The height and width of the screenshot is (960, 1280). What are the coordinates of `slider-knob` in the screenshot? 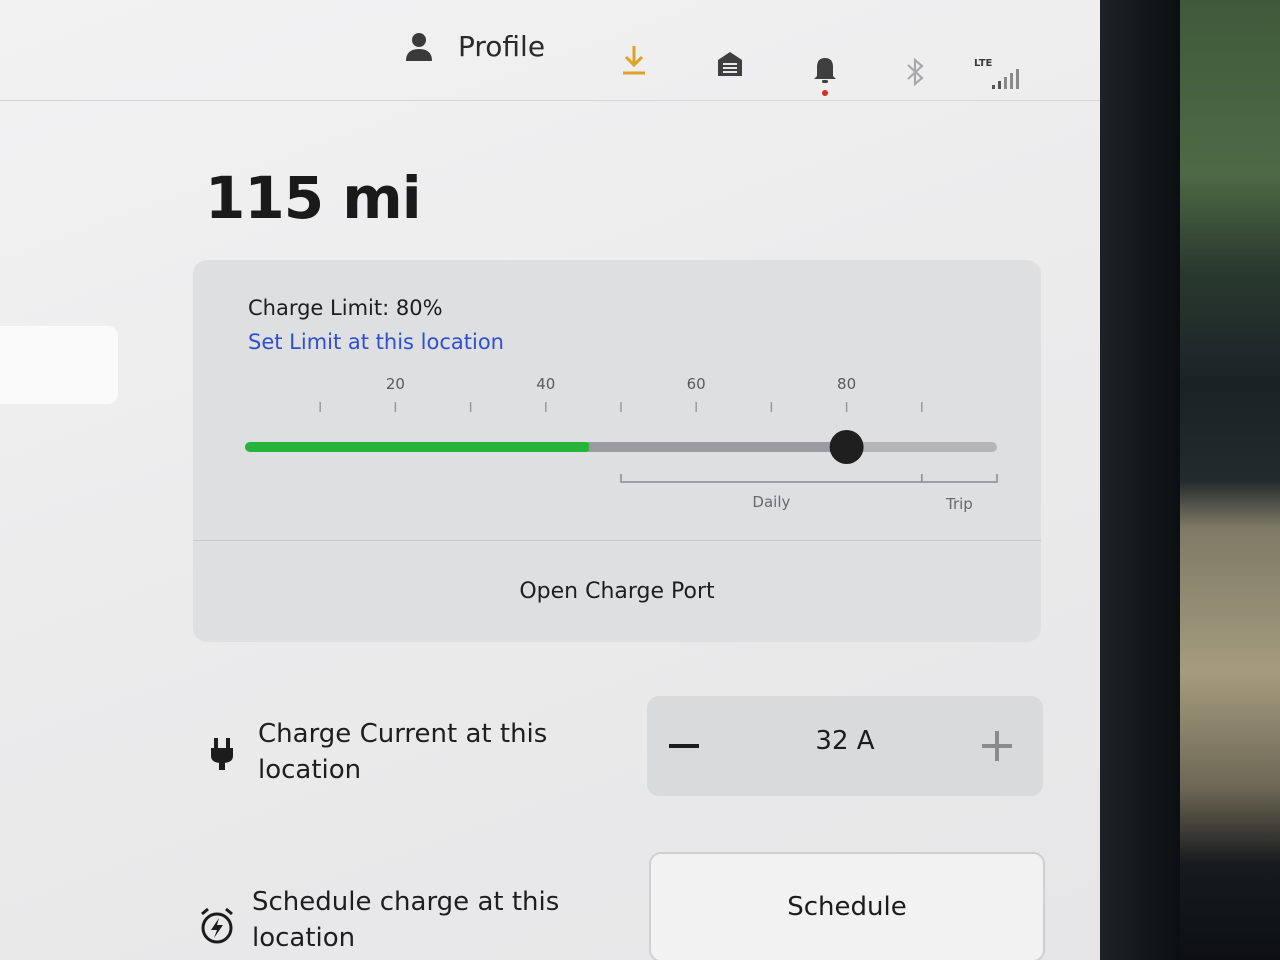 It's located at (846, 447).